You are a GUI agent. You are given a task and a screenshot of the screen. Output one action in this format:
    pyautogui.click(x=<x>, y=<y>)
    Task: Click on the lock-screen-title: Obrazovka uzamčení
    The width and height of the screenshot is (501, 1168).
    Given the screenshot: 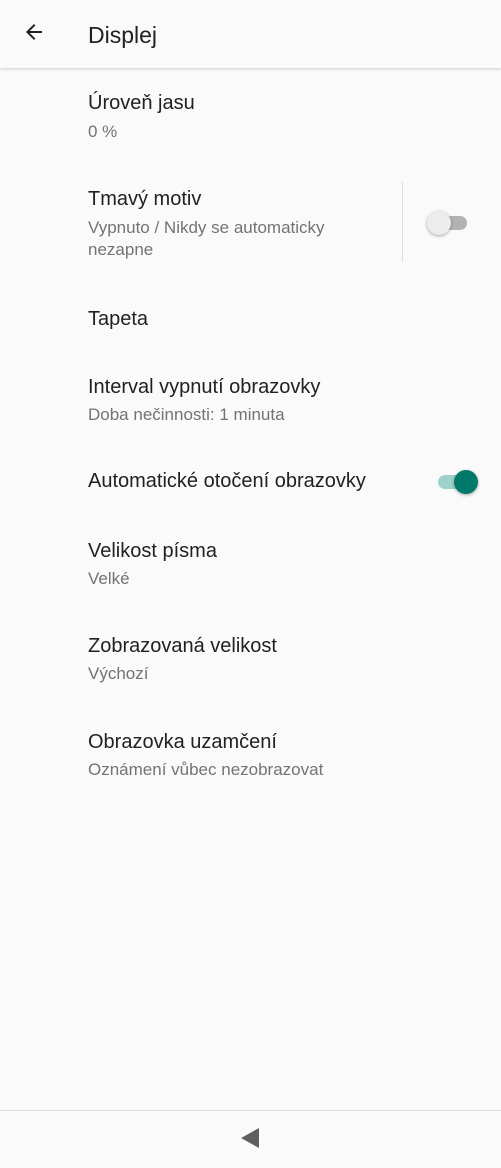 What is the action you would take?
    pyautogui.click(x=182, y=742)
    